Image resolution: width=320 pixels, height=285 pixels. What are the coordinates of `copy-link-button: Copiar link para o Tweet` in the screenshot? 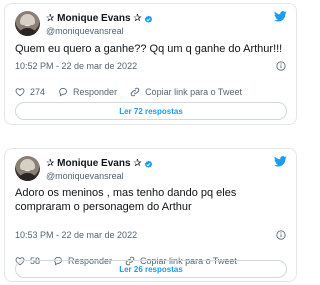 It's located at (186, 92).